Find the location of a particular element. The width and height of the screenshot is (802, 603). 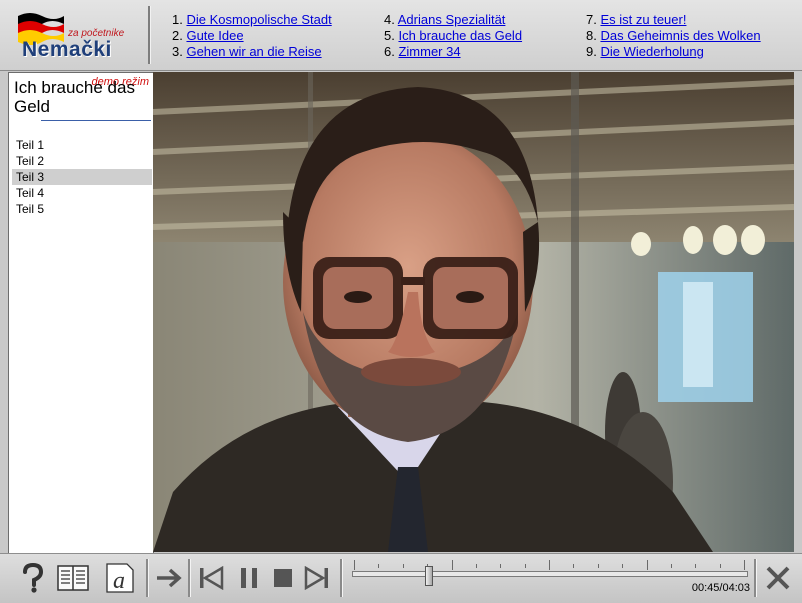

chapter-number: 8. is located at coordinates (591, 35).